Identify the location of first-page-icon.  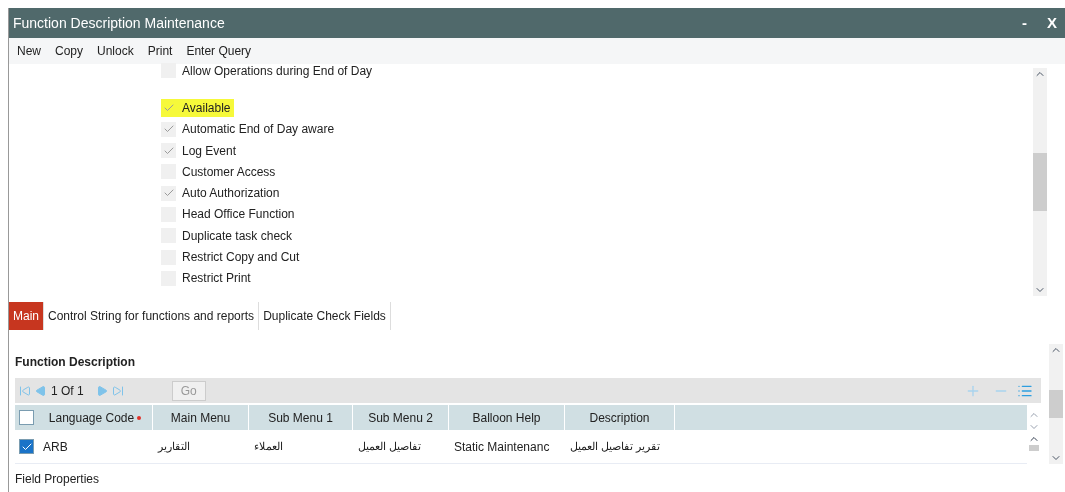
(25, 390).